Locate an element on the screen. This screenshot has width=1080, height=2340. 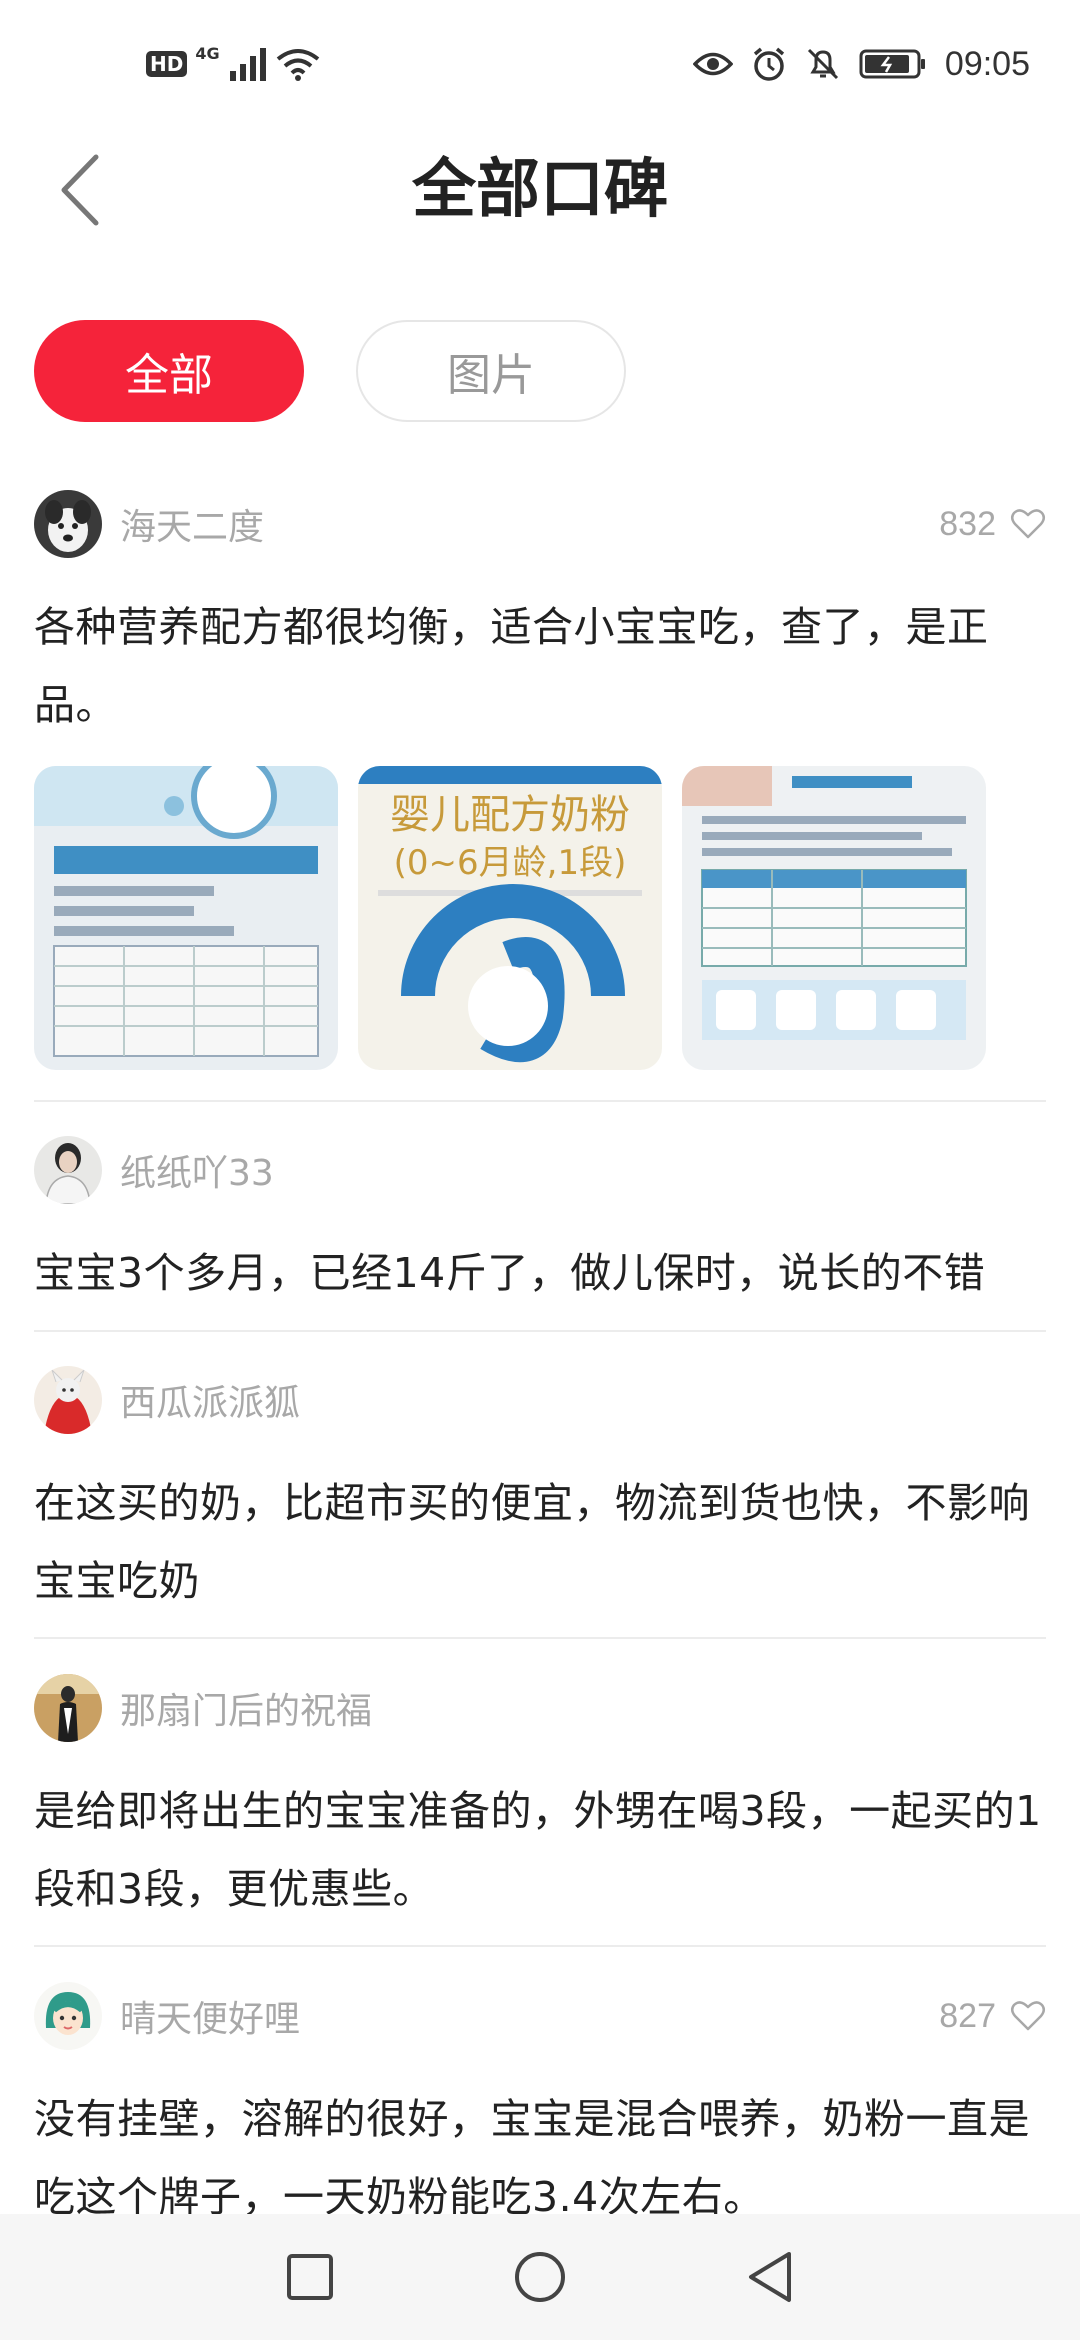
circle-icon is located at coordinates (540, 2277).